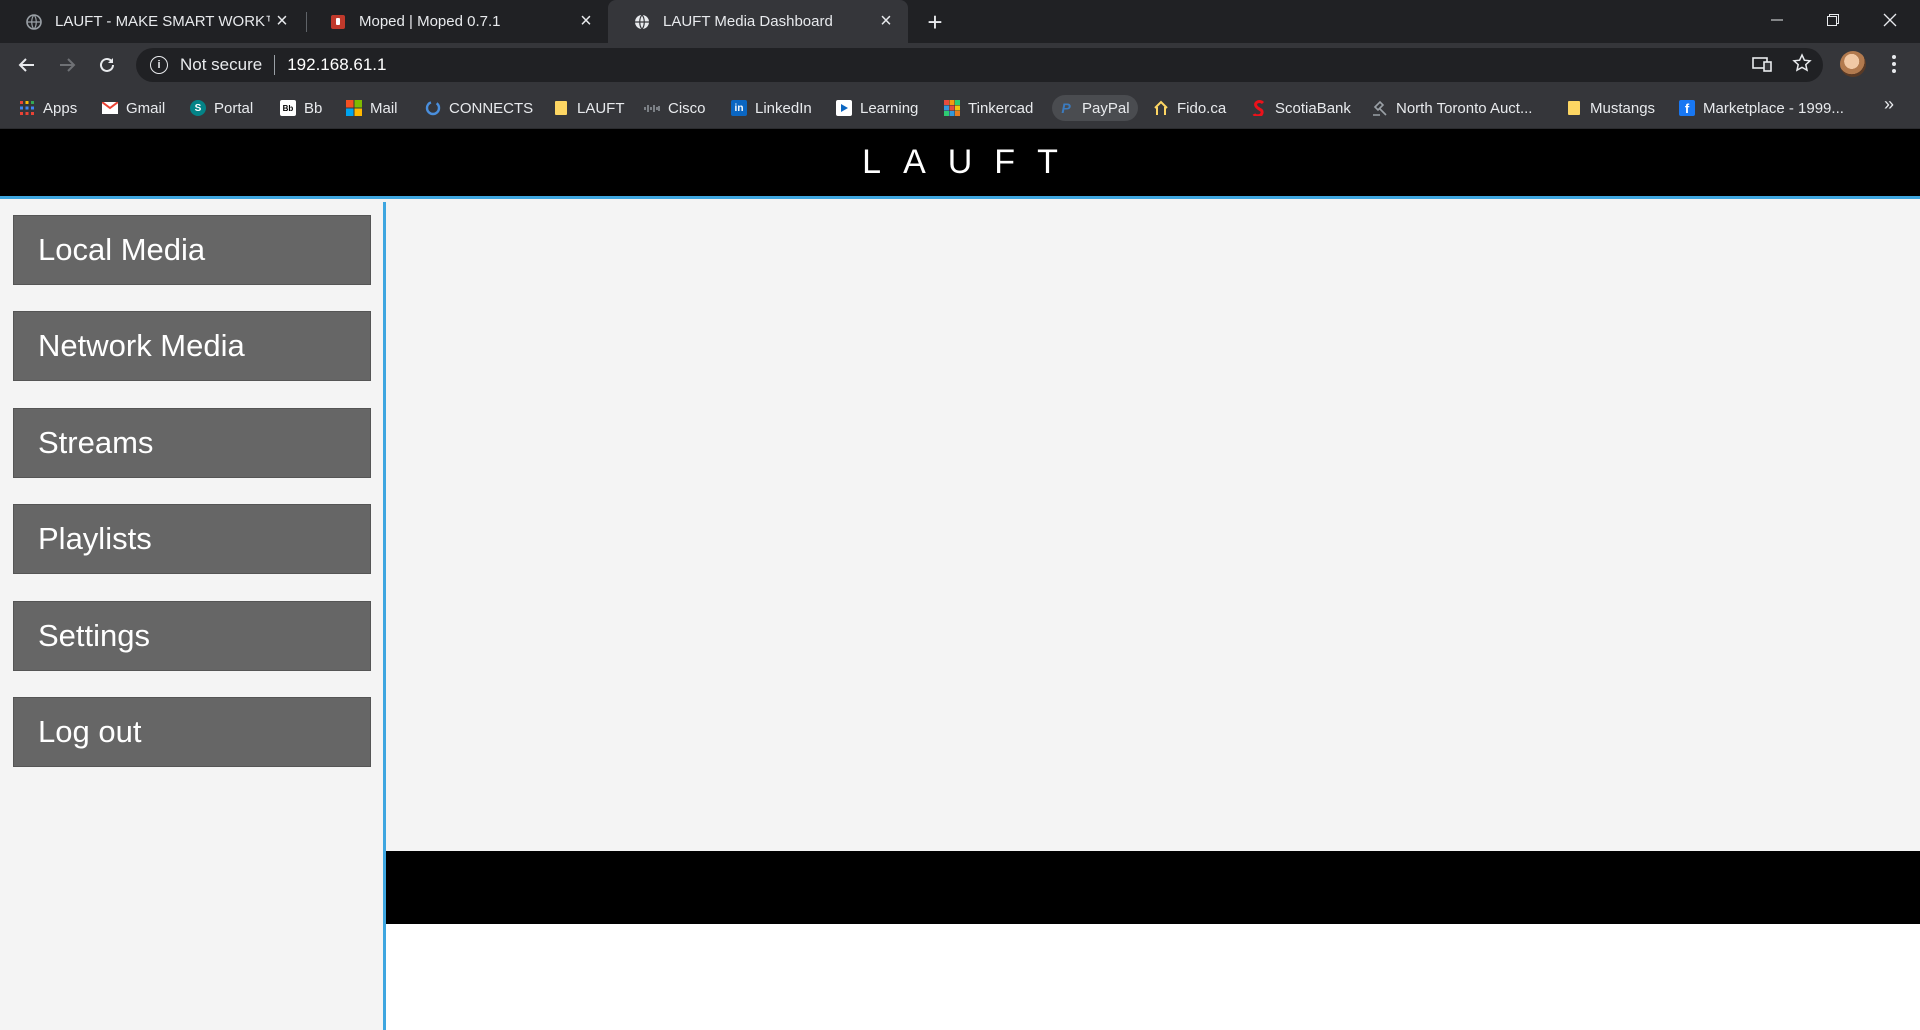  Describe the element at coordinates (1777, 20) in the screenshot. I see `minimize-window-button` at that location.